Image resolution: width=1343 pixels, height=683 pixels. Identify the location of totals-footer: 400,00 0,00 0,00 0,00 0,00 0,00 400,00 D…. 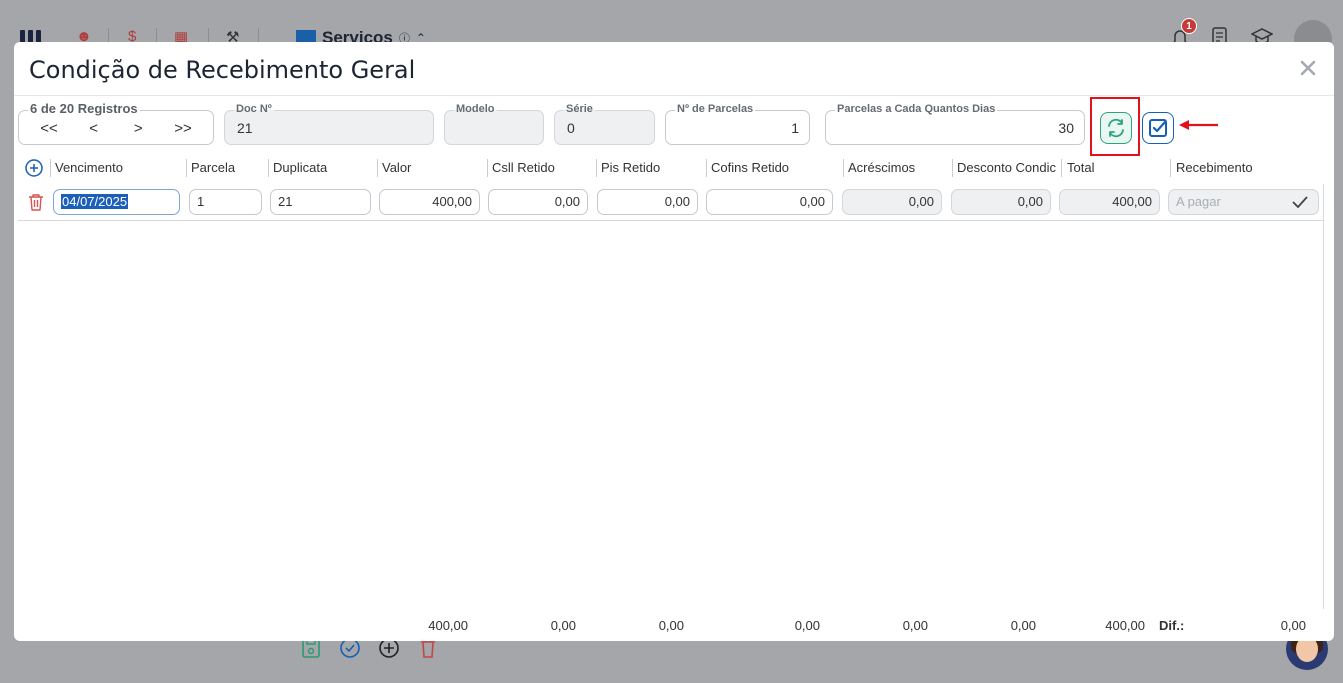
(674, 625).